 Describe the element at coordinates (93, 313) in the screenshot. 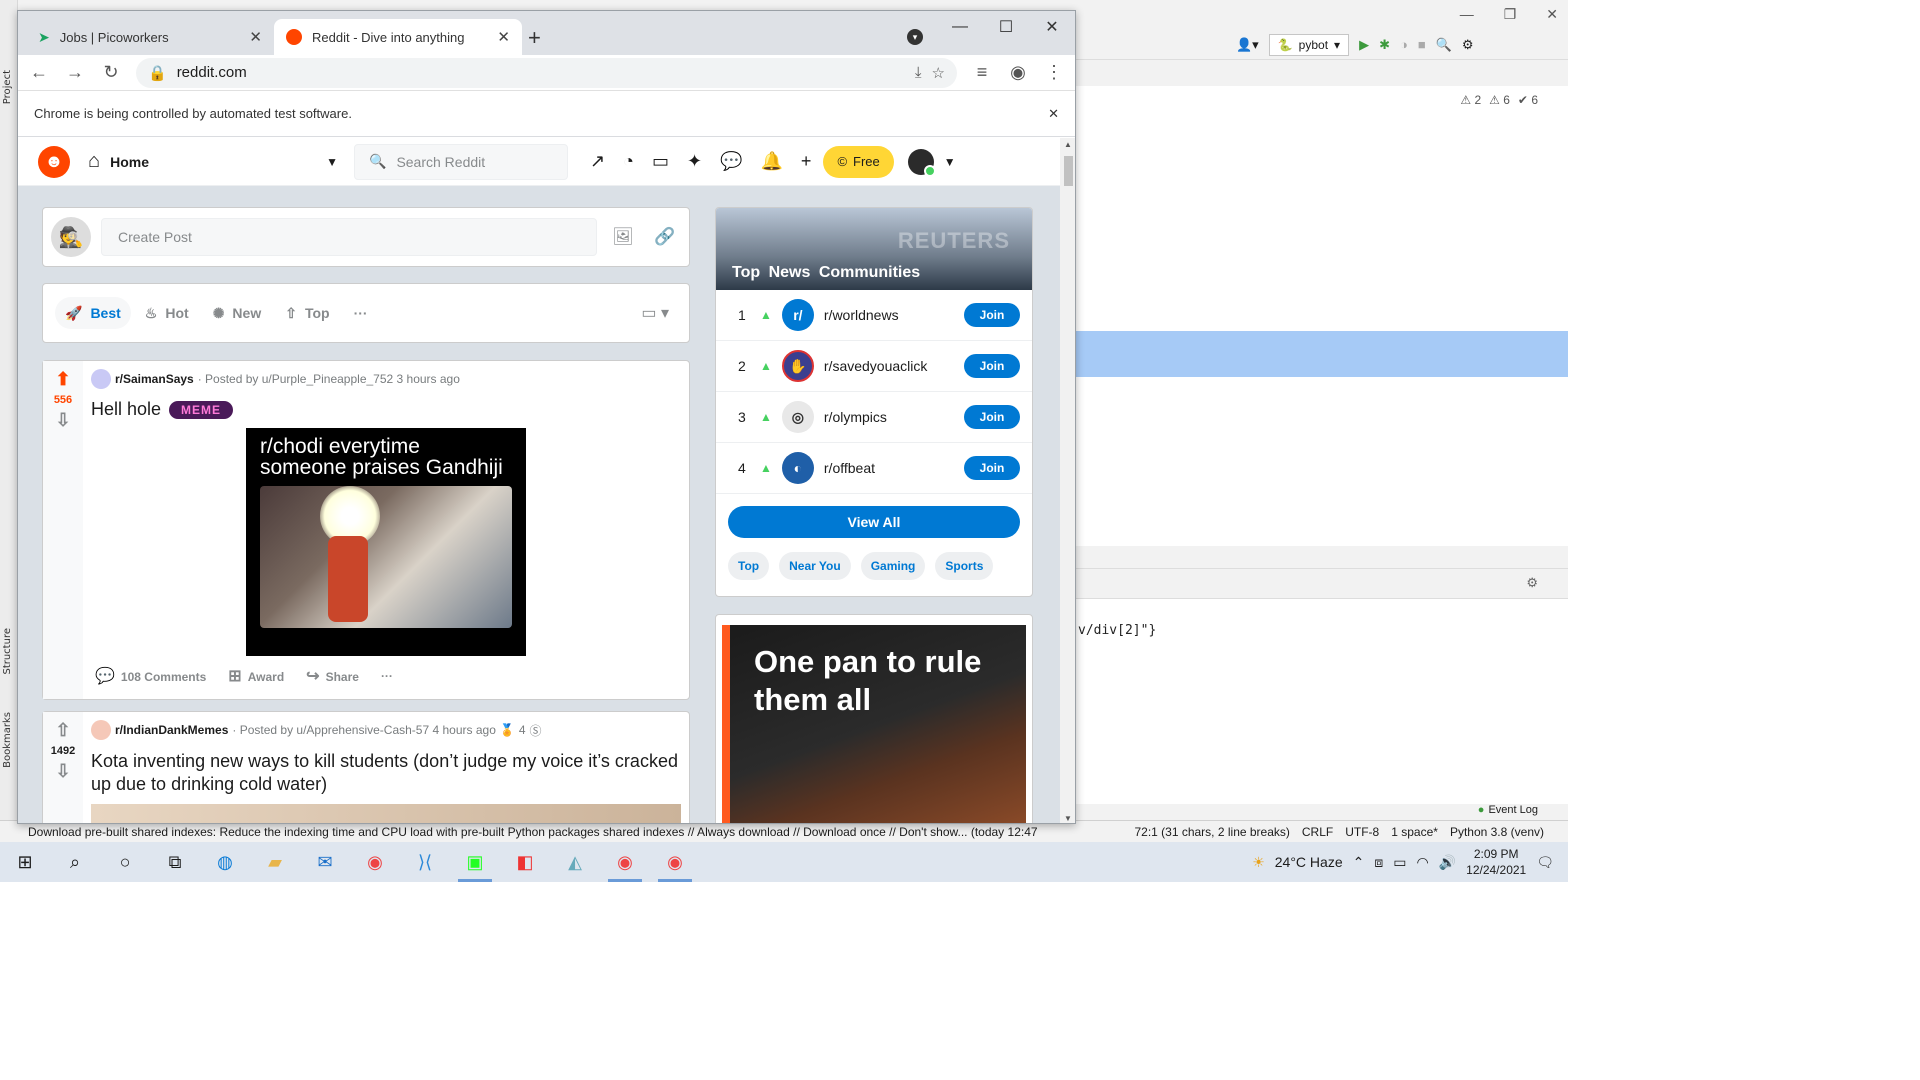

I see `sort-best: 🚀 Best` at that location.